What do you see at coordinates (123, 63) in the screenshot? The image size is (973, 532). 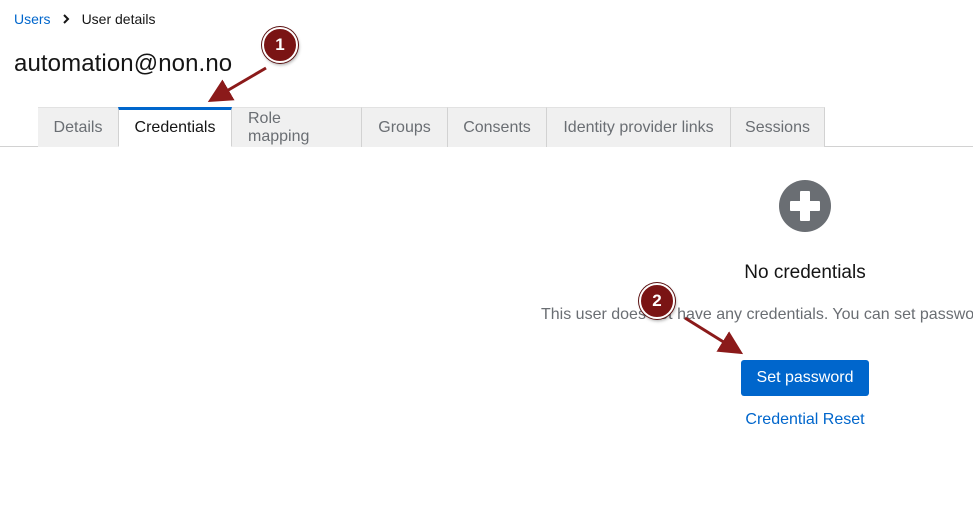 I see `page-title: automation@non.no` at bounding box center [123, 63].